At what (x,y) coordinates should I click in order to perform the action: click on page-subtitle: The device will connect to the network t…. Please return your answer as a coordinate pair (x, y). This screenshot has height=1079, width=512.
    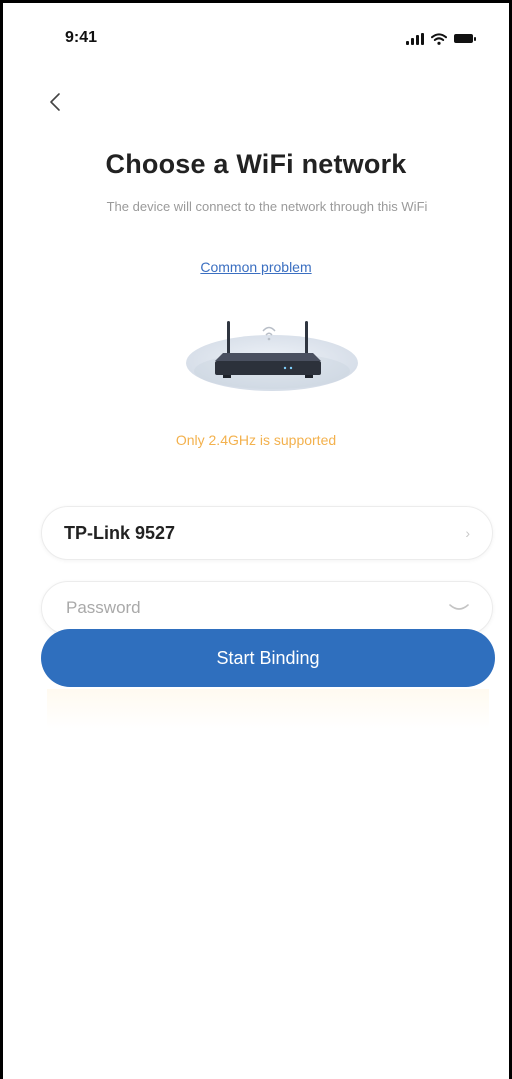
    Looking at the image, I should click on (267, 206).